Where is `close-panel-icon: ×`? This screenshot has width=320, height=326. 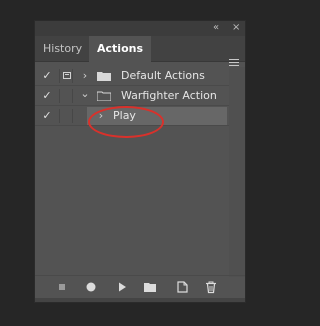
close-panel-icon: × is located at coordinates (236, 28).